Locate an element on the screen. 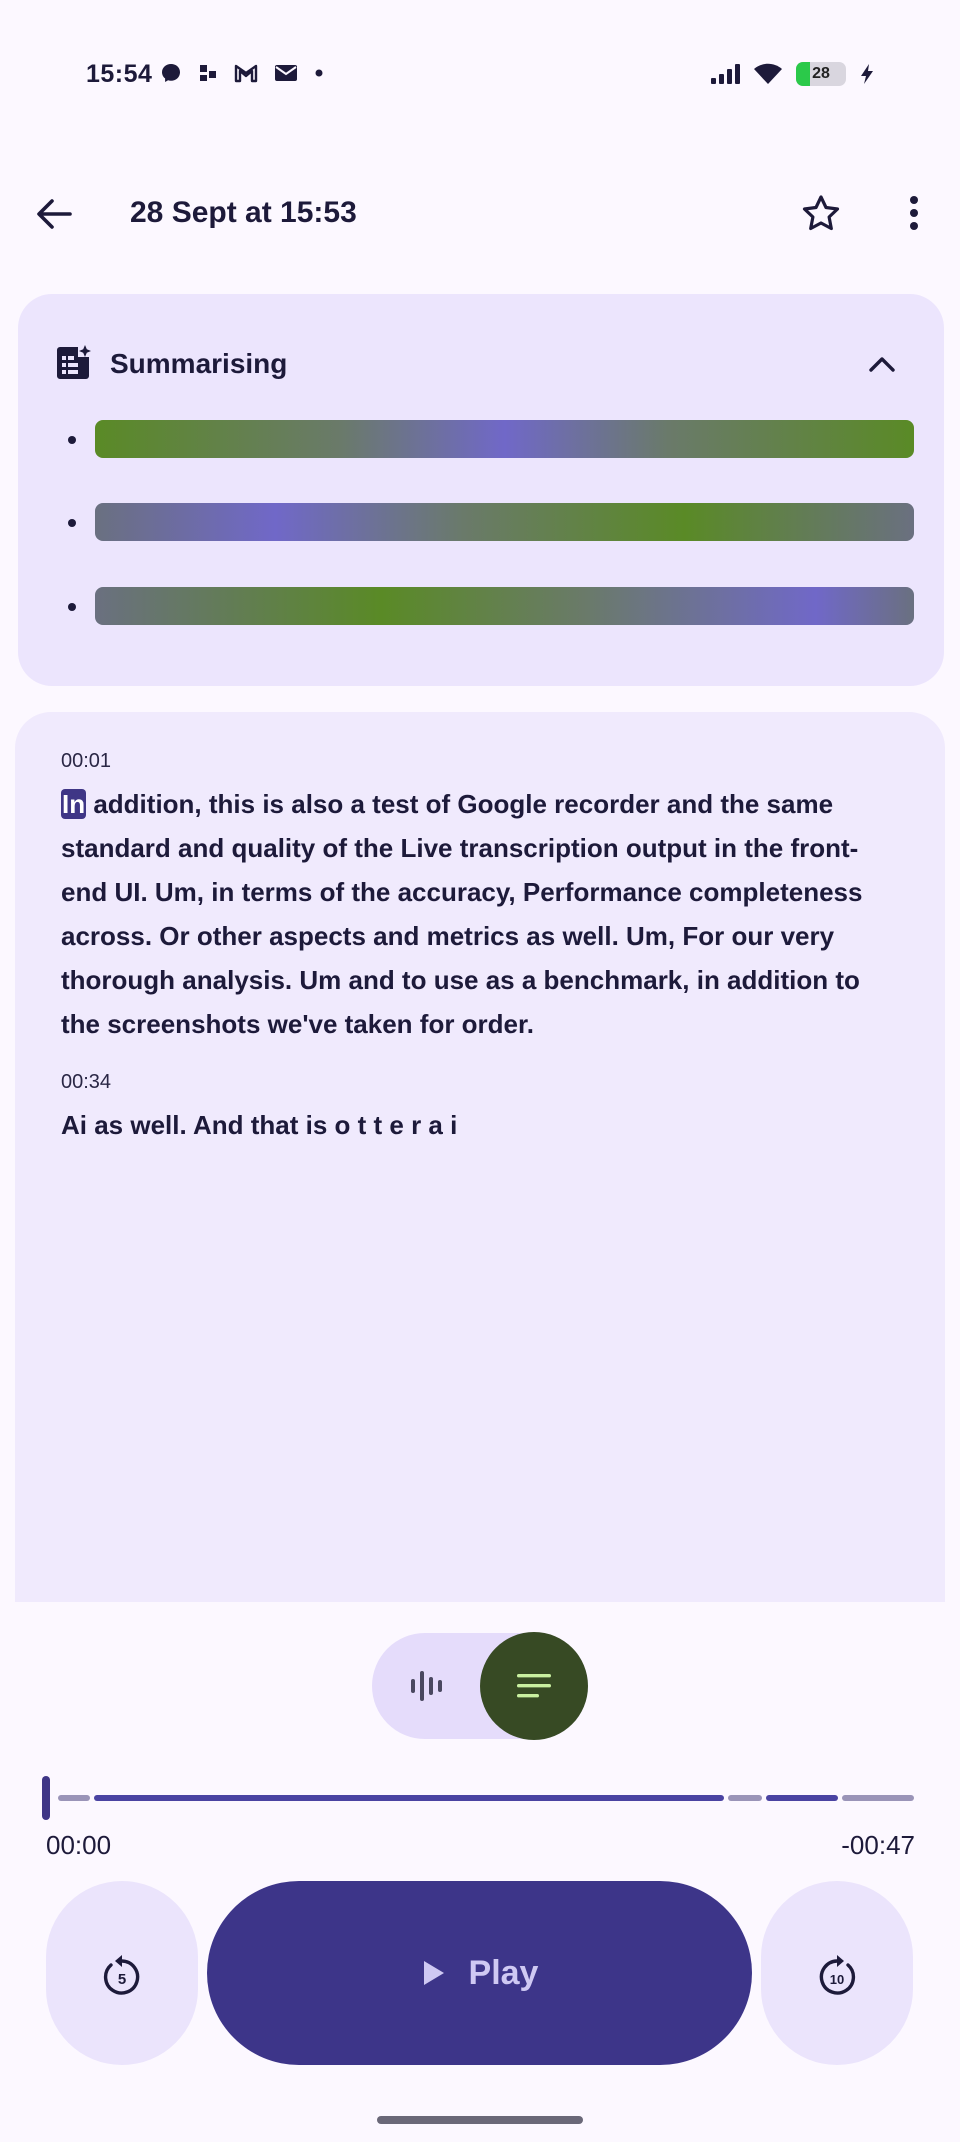 This screenshot has width=960, height=2142. transcript-timestamp: 00:01 is located at coordinates (86, 761).